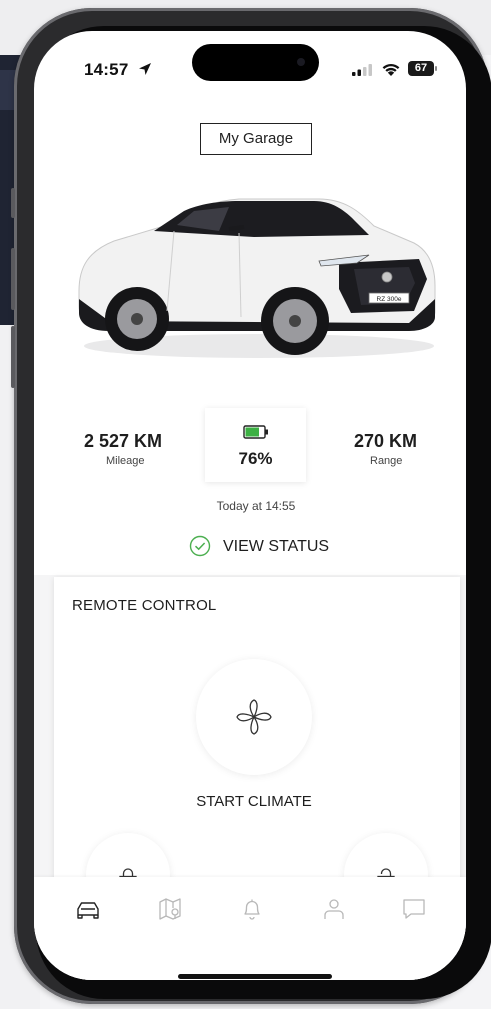 The width and height of the screenshot is (491, 1009). I want to click on bell-icon, so click(252, 909).